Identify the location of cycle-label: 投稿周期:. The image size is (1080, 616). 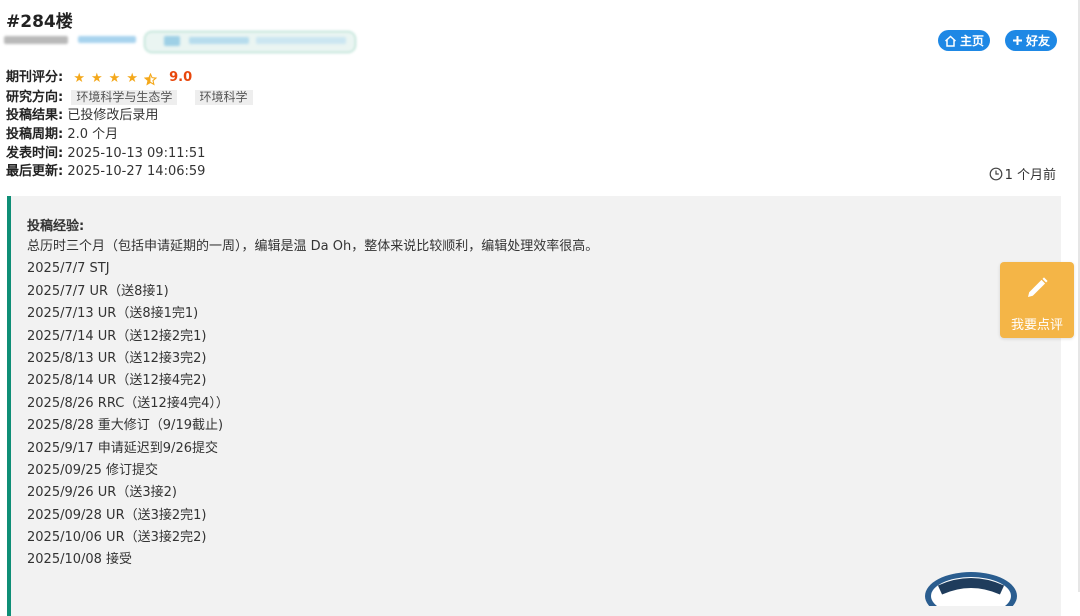
(35, 134).